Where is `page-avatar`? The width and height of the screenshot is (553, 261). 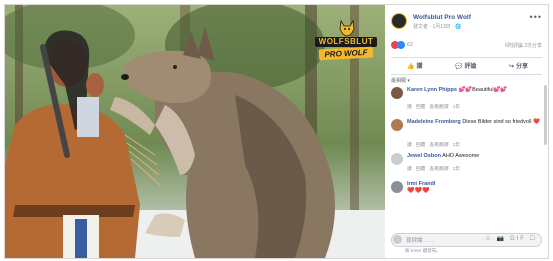 page-avatar is located at coordinates (399, 21).